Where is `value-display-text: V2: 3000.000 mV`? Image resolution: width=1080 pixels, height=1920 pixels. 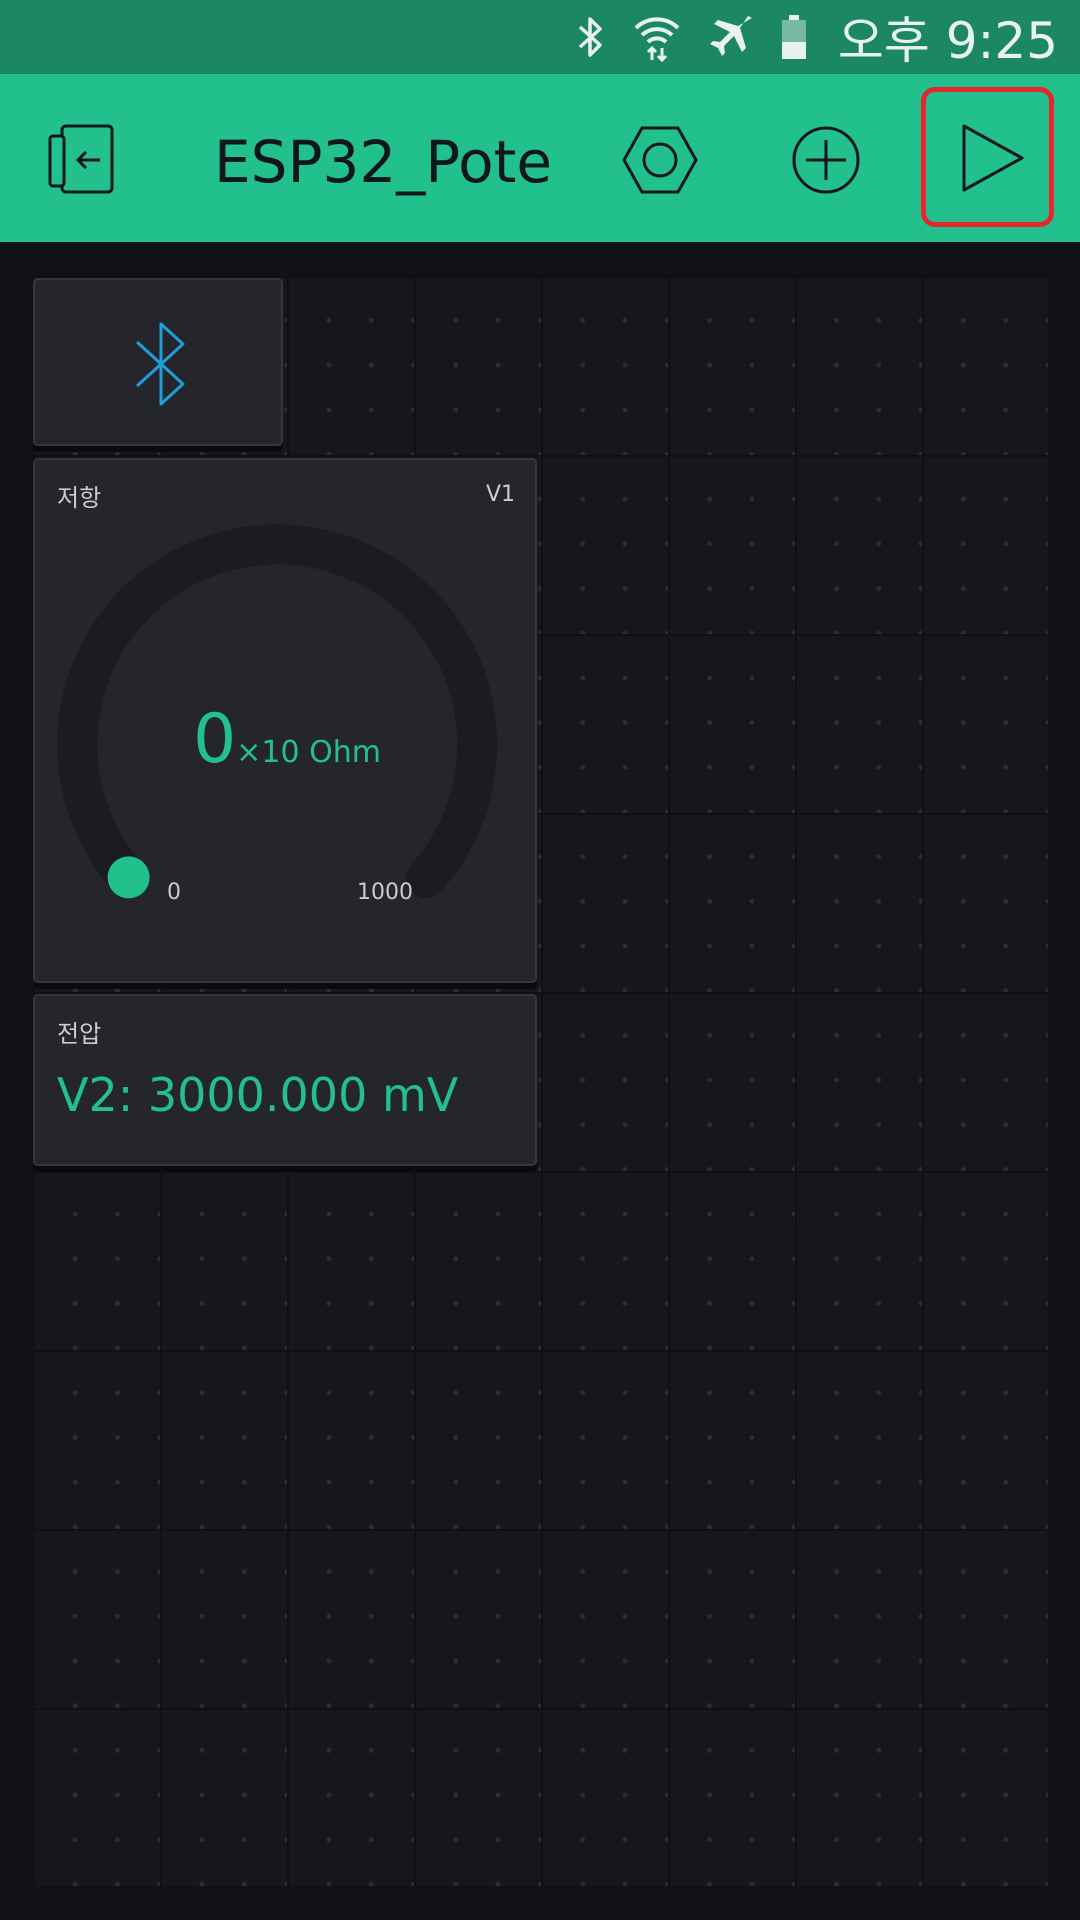 value-display-text: V2: 3000.000 mV is located at coordinates (258, 1095).